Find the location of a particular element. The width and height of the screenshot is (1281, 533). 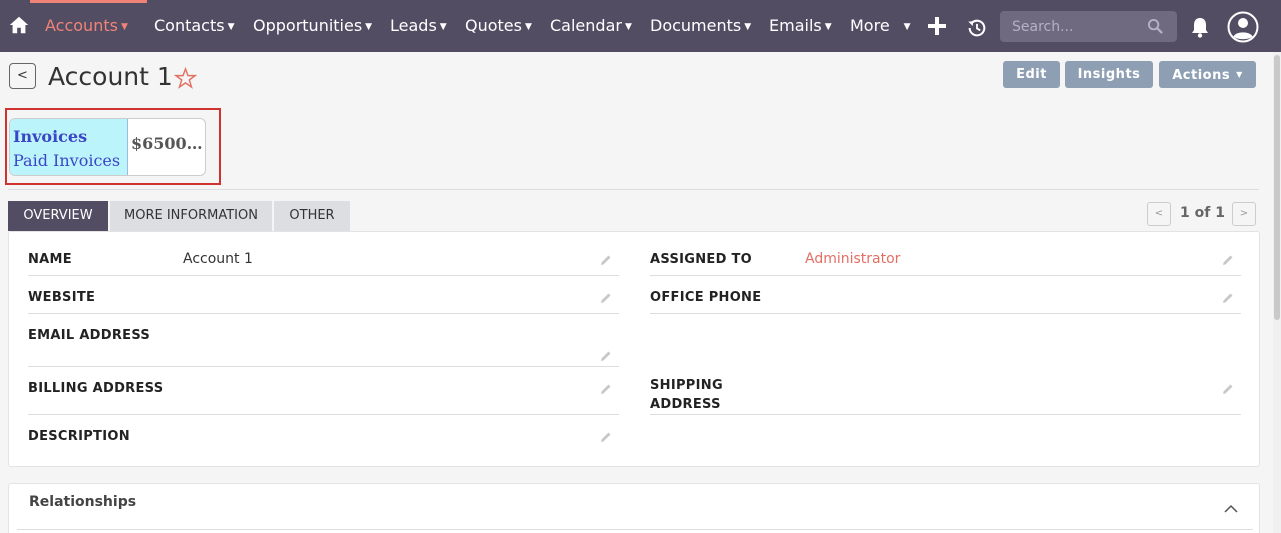

search-box is located at coordinates (1088, 26).